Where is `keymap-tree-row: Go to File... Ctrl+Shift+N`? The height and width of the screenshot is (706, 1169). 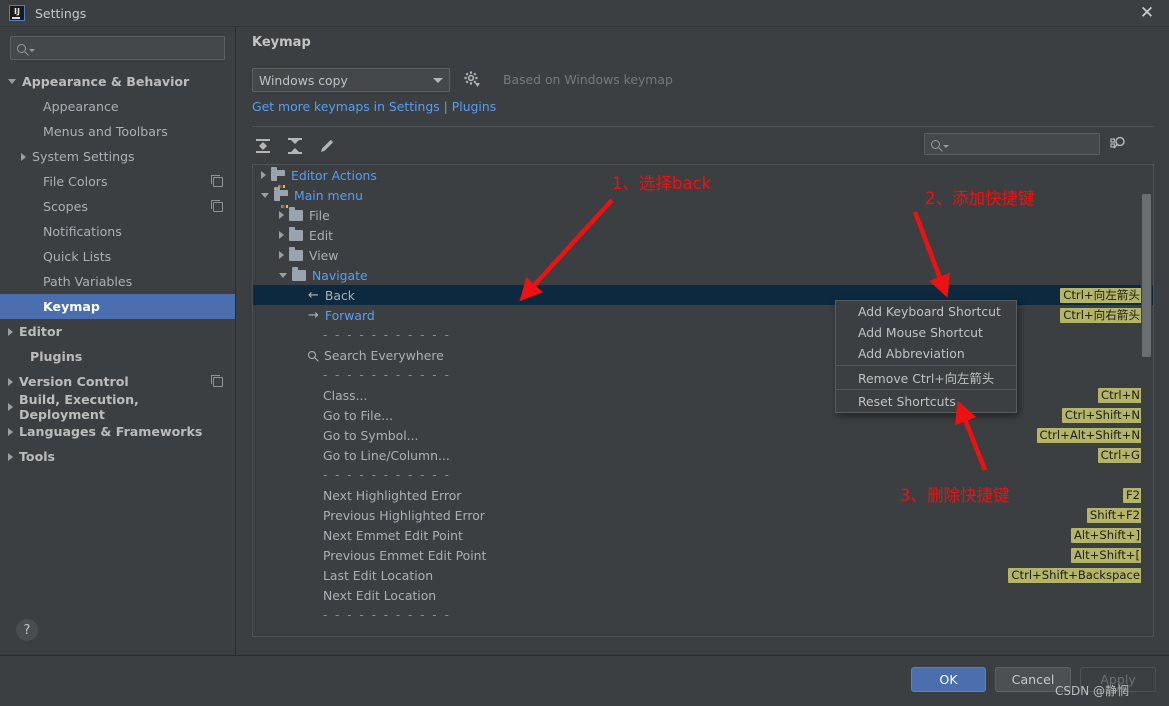
keymap-tree-row: Go to File... Ctrl+Shift+N is located at coordinates (703, 415).